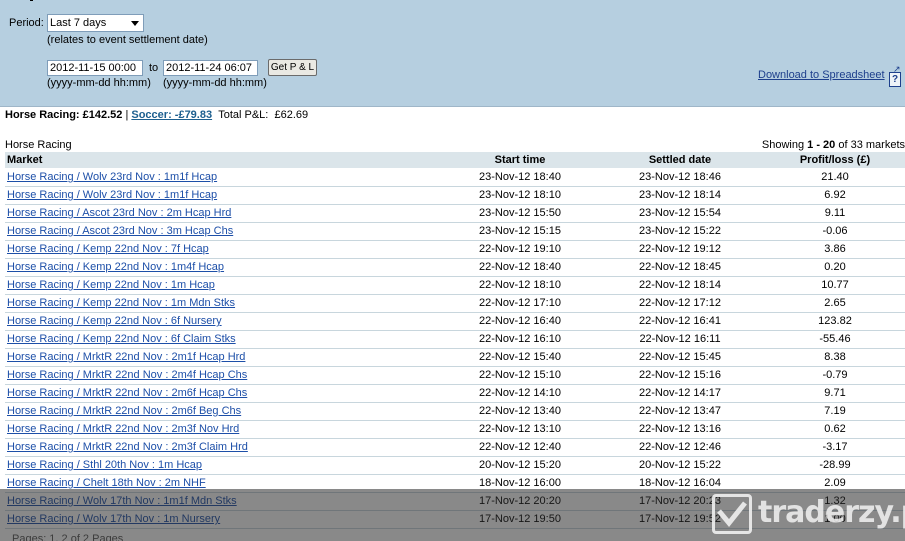 The image size is (905, 541). What do you see at coordinates (127, 40) in the screenshot?
I see `settlement-note: (relates to event settlement date)` at bounding box center [127, 40].